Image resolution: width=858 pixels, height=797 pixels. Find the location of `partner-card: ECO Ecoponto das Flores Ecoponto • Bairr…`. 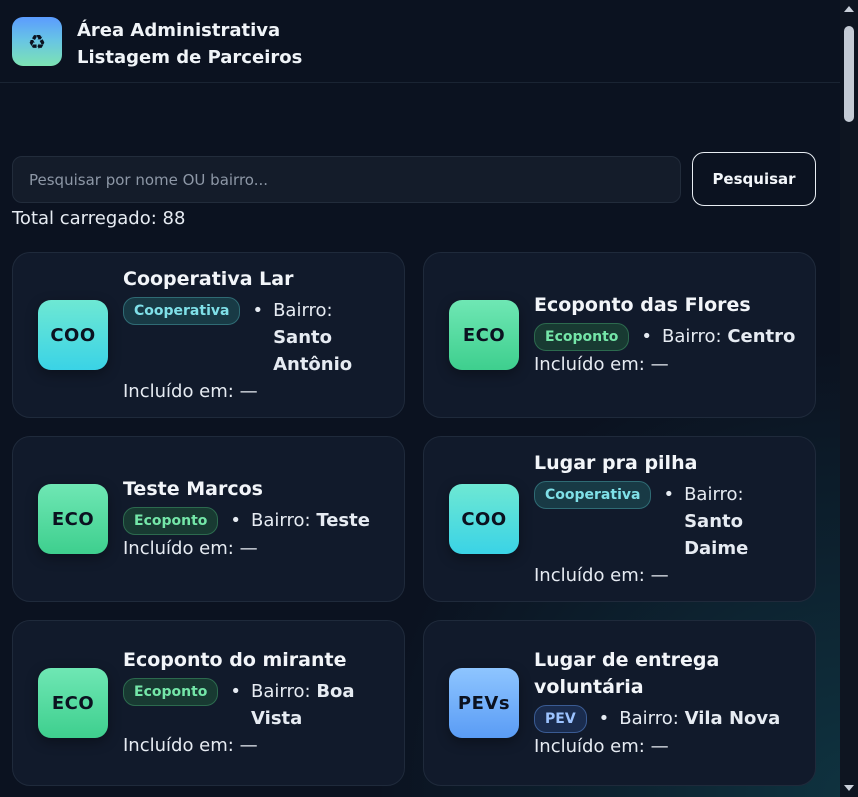

partner-card: ECO Ecoponto das Flores Ecoponto • Bairr… is located at coordinates (619, 335).